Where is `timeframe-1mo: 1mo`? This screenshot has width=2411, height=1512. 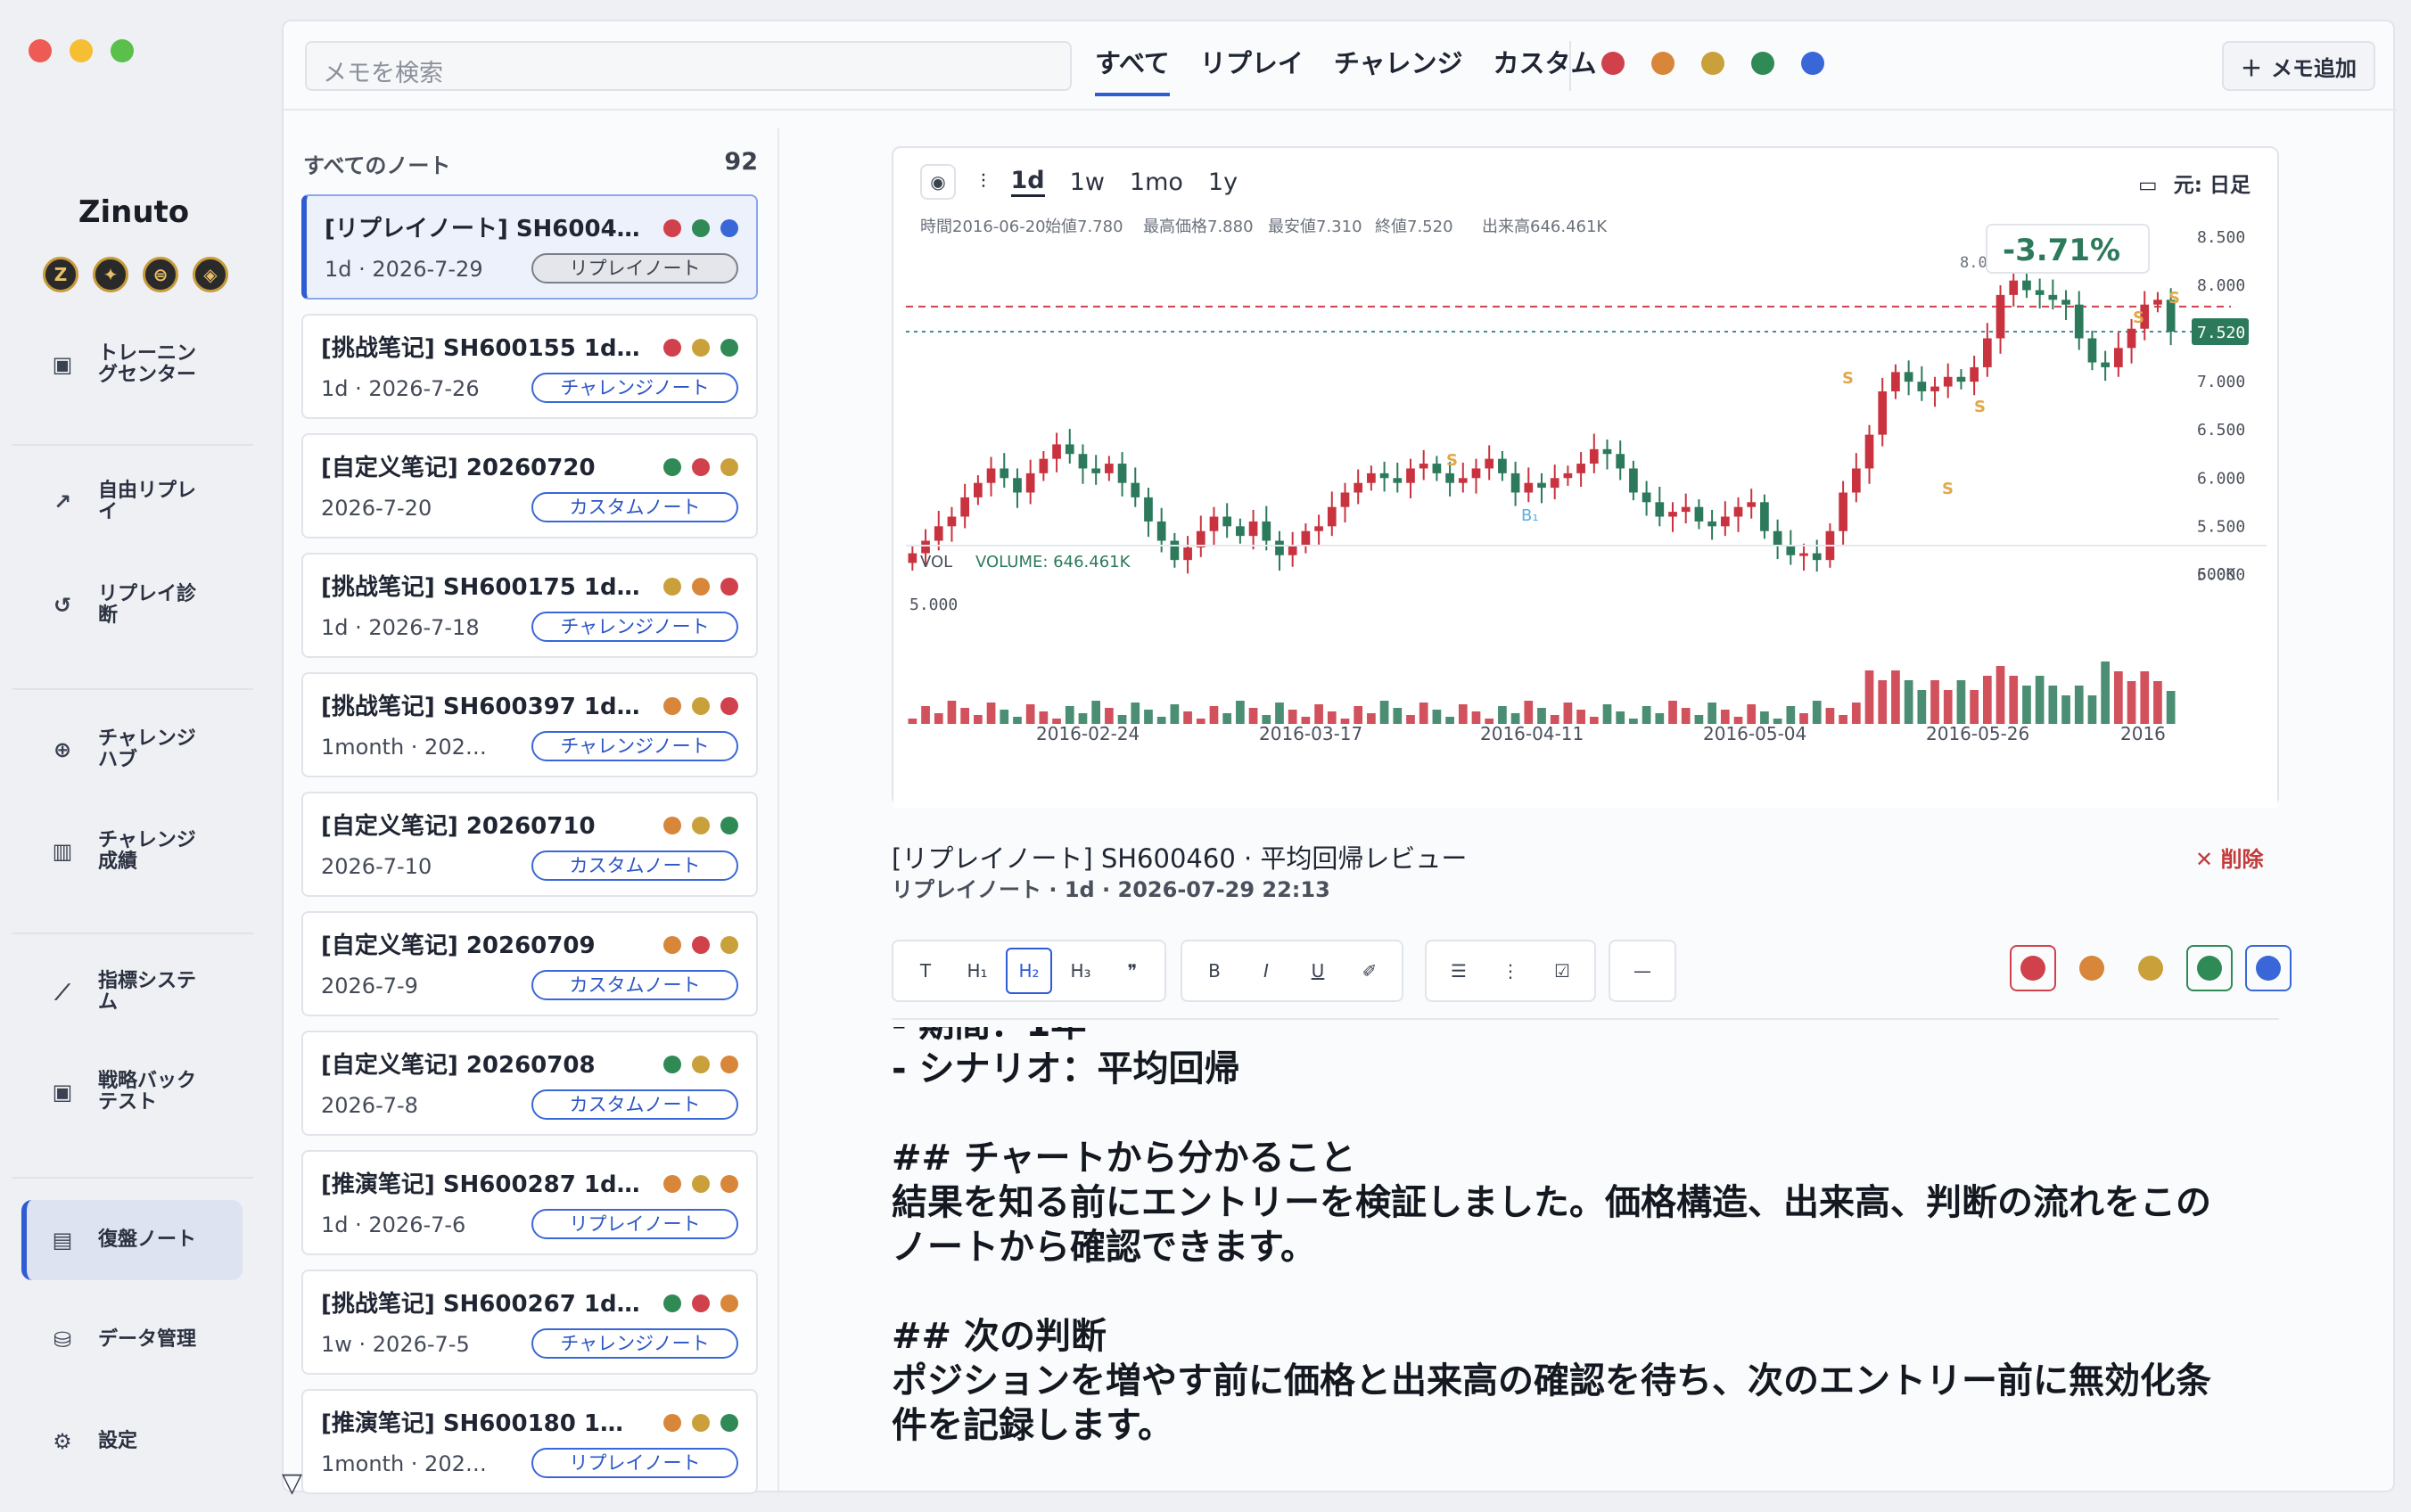 timeframe-1mo: 1mo is located at coordinates (1156, 182).